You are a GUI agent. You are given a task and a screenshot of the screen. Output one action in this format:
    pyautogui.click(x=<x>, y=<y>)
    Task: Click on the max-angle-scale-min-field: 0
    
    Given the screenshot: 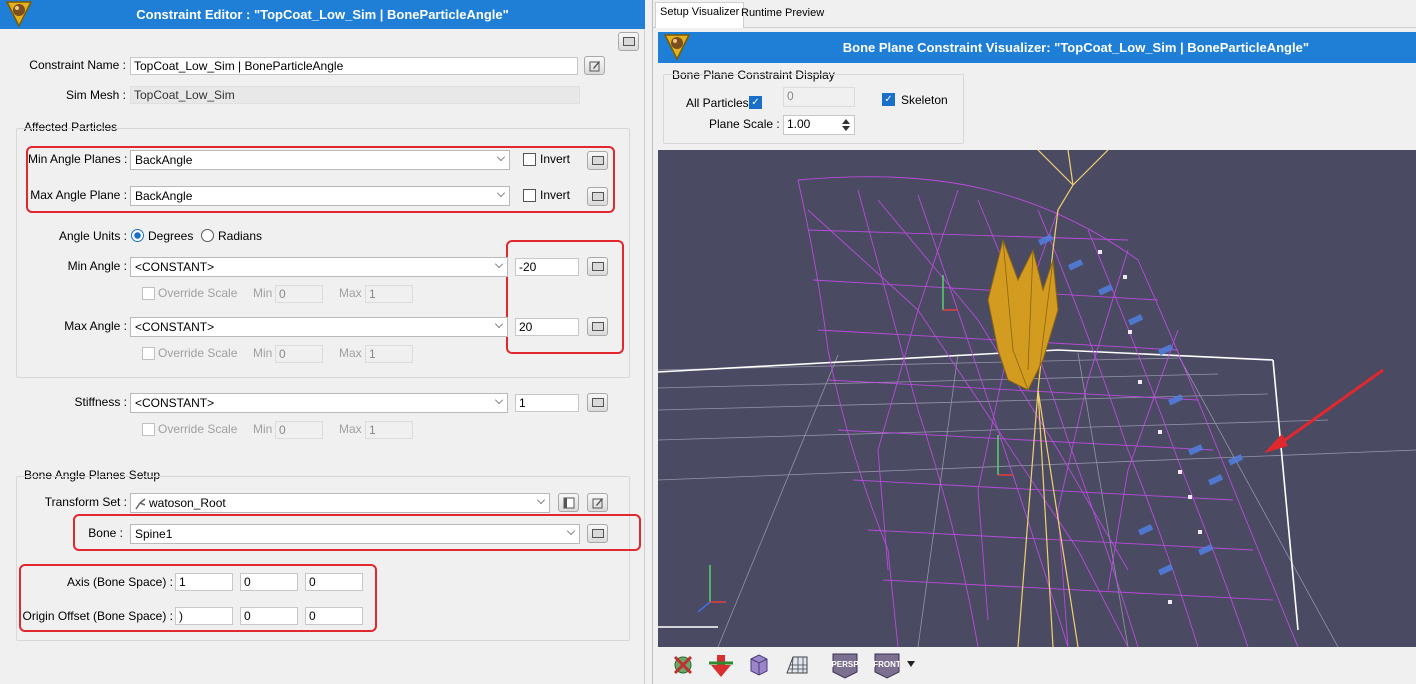 What is the action you would take?
    pyautogui.click(x=299, y=354)
    